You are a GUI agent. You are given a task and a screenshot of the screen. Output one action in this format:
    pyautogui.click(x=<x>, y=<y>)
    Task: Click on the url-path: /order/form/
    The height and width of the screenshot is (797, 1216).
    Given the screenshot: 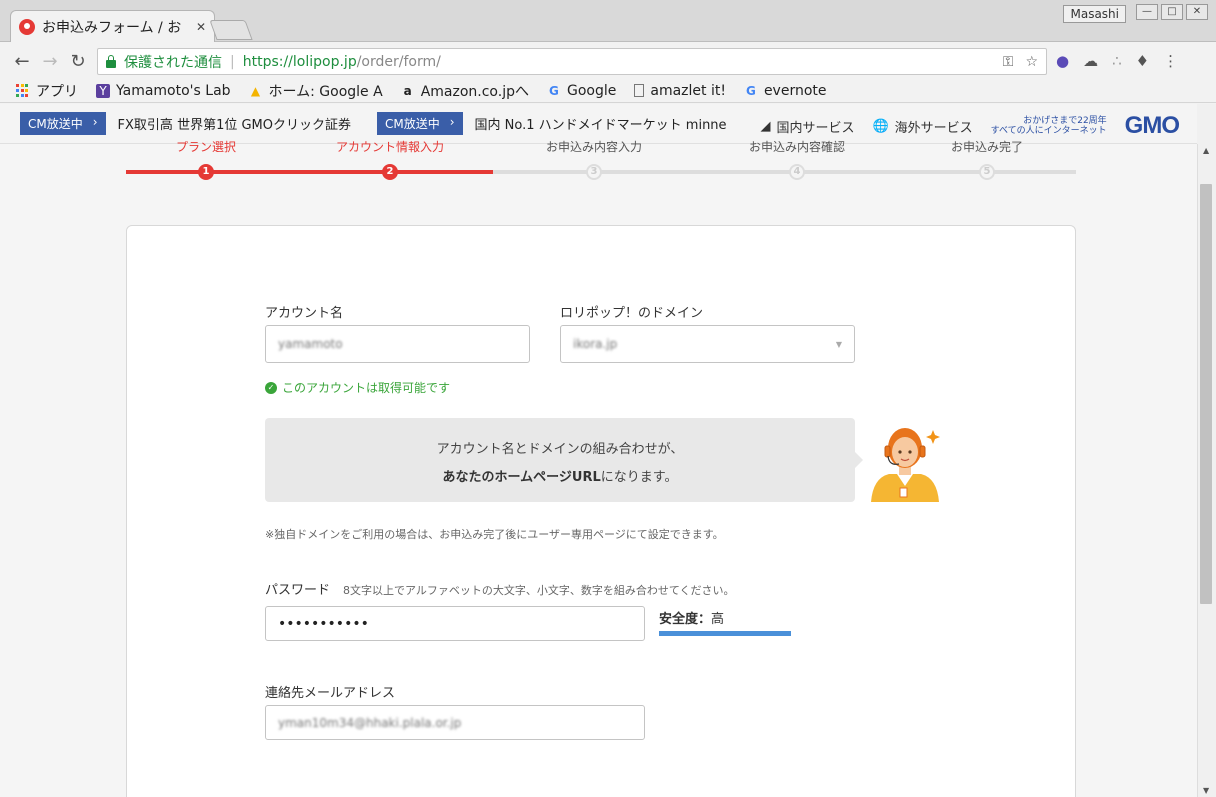 What is the action you would take?
    pyautogui.click(x=398, y=61)
    